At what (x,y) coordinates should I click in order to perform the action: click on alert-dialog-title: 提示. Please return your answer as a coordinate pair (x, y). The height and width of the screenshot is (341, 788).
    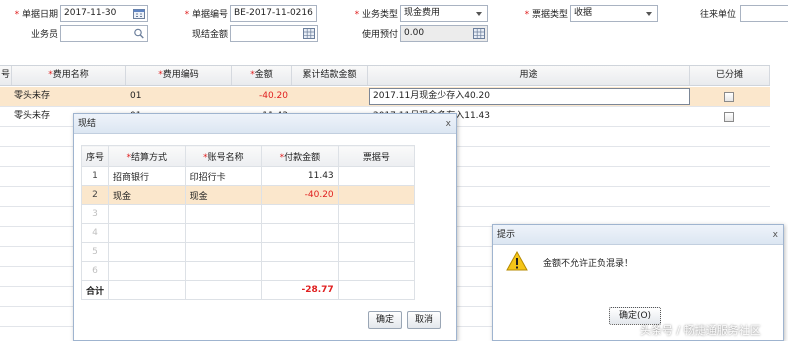
    Looking at the image, I should click on (506, 235).